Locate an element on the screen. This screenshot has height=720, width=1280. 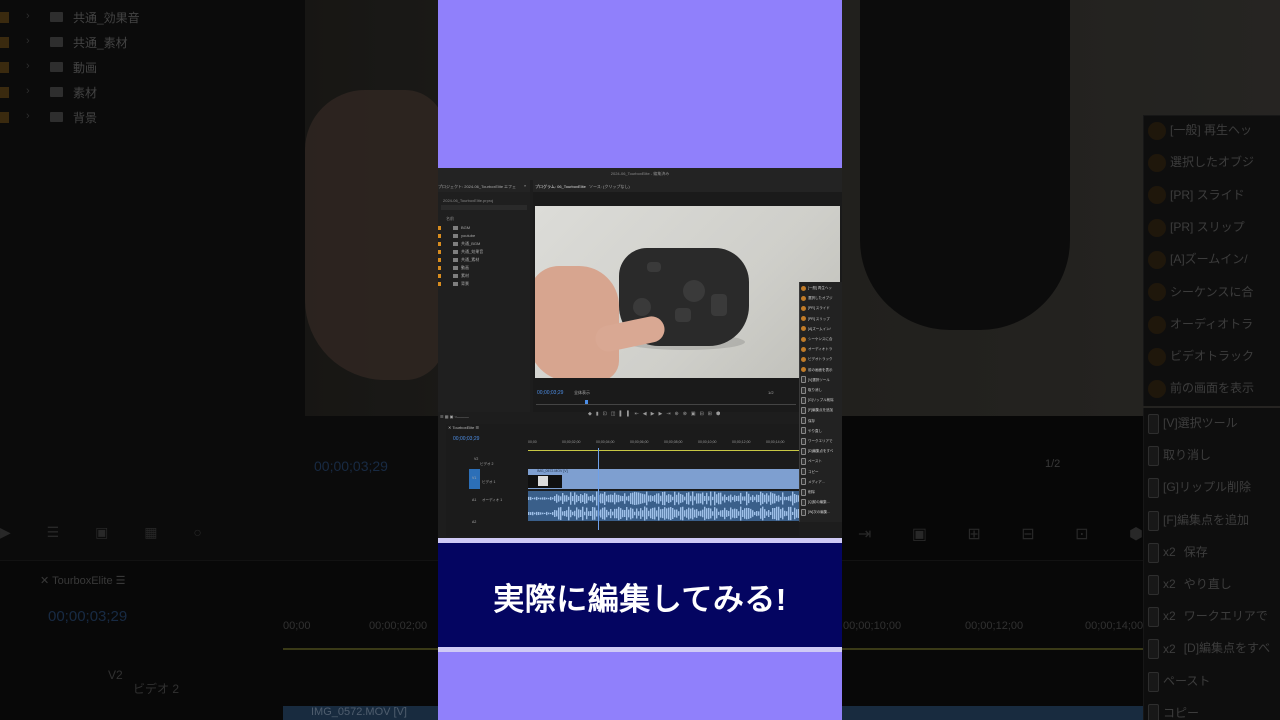
panel-menu-icon: » is located at coordinates (525, 185).